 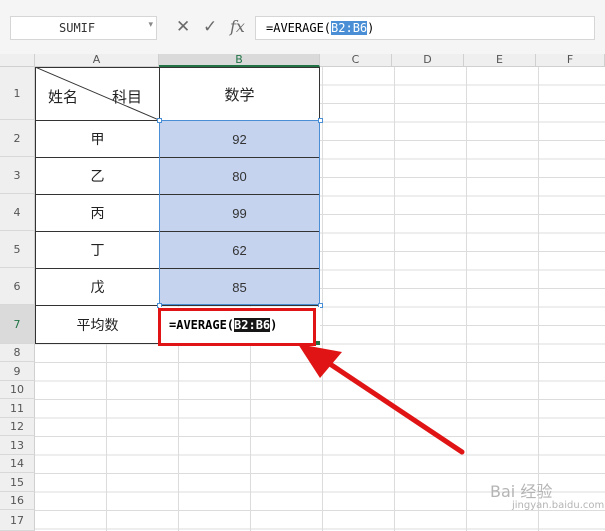 I want to click on cell-a2: 甲, so click(x=97, y=139).